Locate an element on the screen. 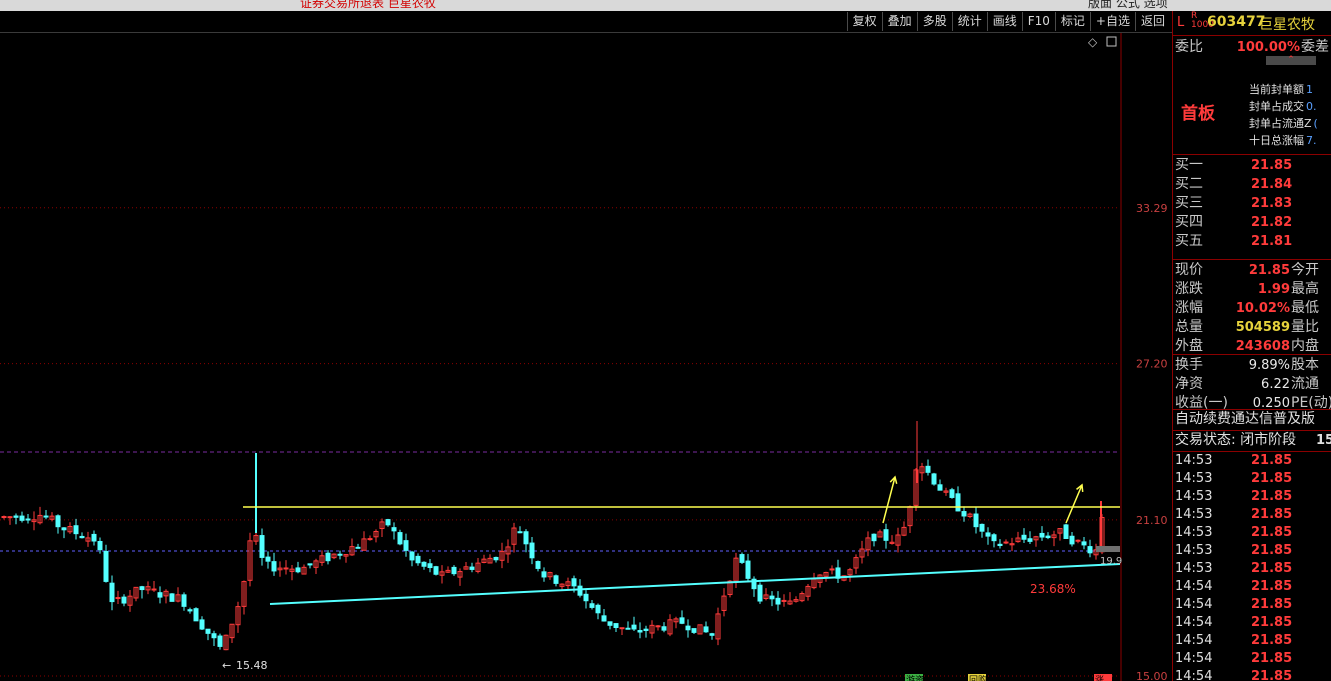 Image resolution: width=1331 pixels, height=681 pixels. toolbar-button-0: 复权 is located at coordinates (864, 21).